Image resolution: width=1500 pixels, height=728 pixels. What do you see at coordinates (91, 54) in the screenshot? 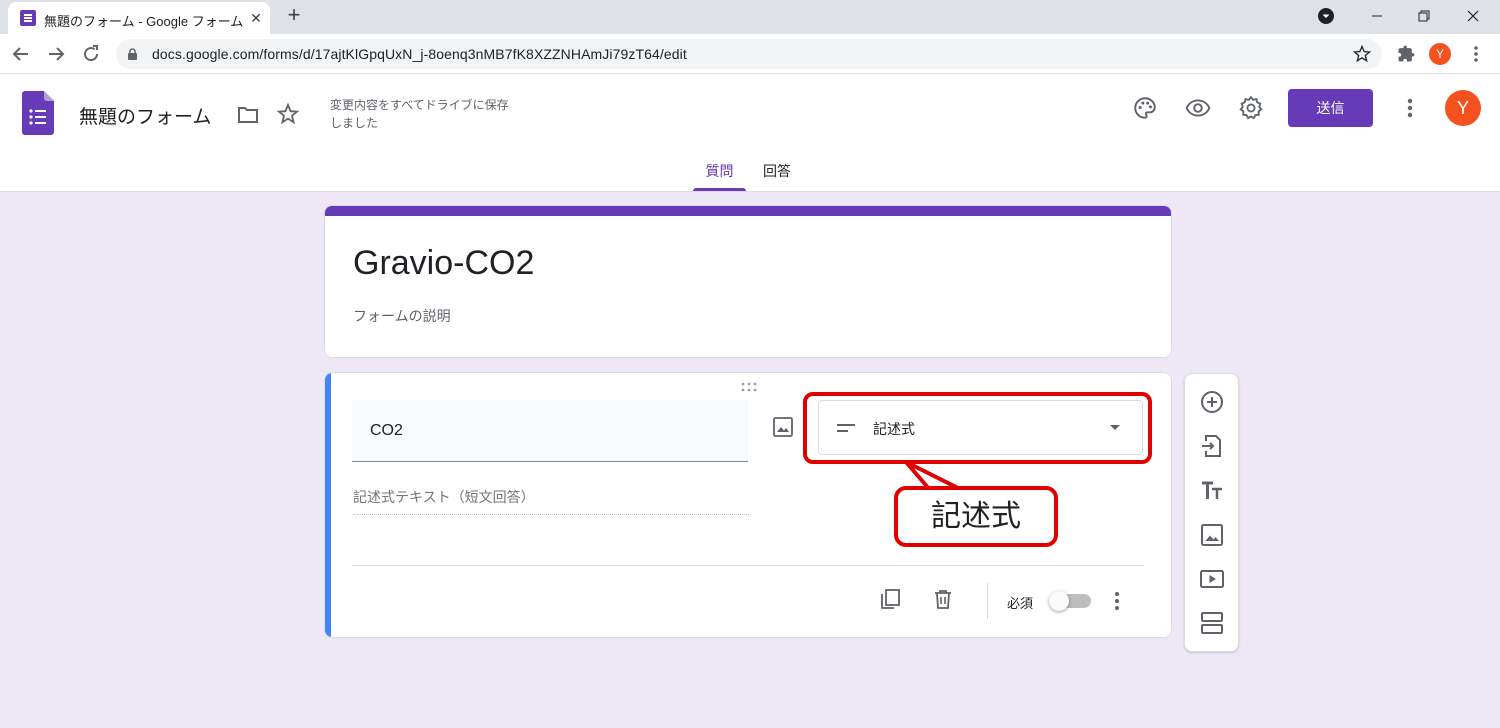
I see `reload-icon` at bounding box center [91, 54].